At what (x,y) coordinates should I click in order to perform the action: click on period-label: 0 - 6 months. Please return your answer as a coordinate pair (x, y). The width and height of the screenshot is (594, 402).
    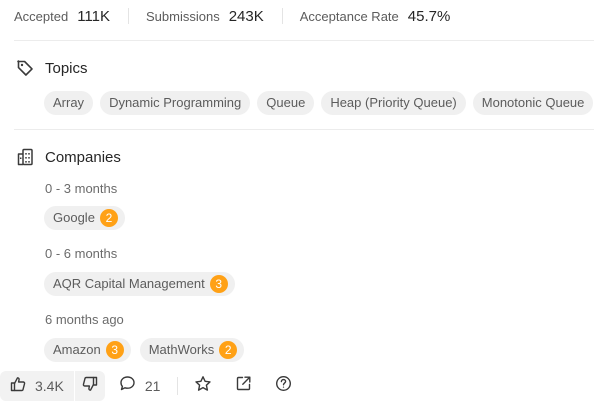
    Looking at the image, I should click on (81, 253).